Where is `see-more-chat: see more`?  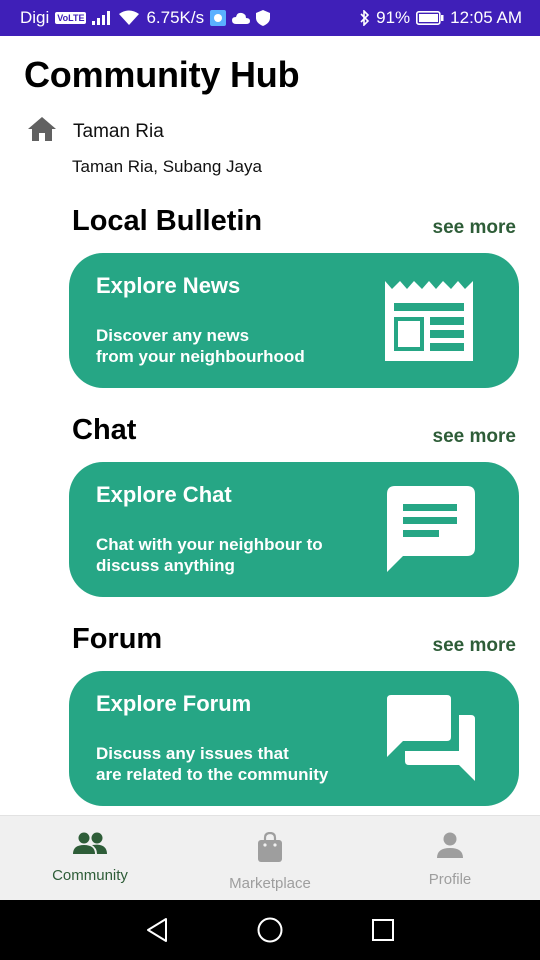 see-more-chat: see more is located at coordinates (474, 437).